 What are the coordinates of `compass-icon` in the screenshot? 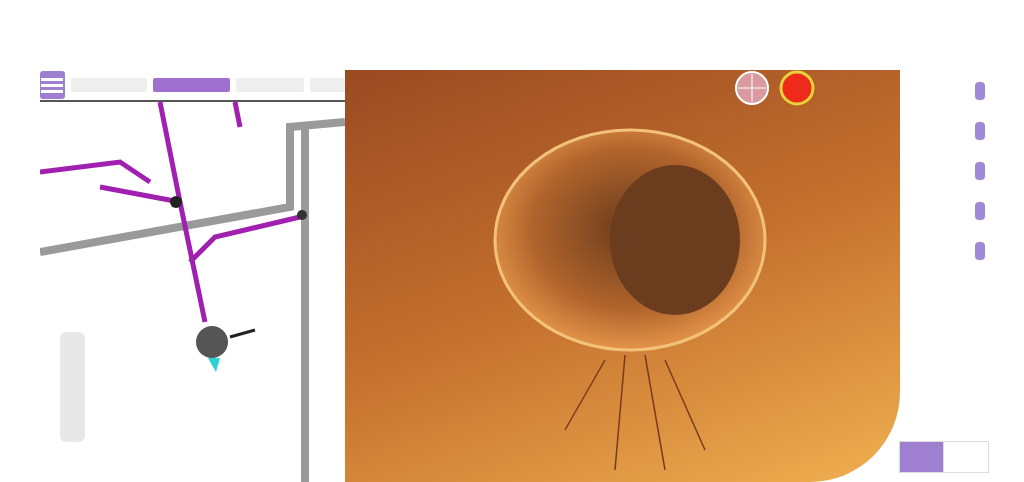 It's located at (752, 88).